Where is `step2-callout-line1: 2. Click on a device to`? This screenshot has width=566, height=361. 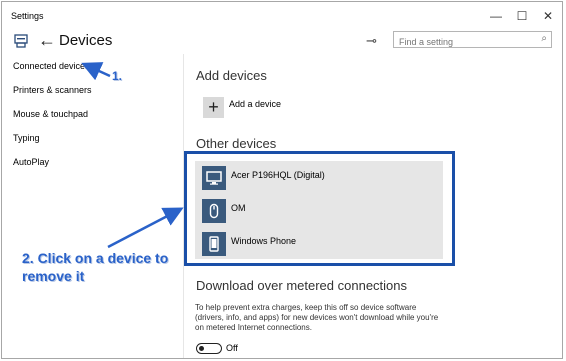
step2-callout-line1: 2. Click on a device to is located at coordinates (95, 258).